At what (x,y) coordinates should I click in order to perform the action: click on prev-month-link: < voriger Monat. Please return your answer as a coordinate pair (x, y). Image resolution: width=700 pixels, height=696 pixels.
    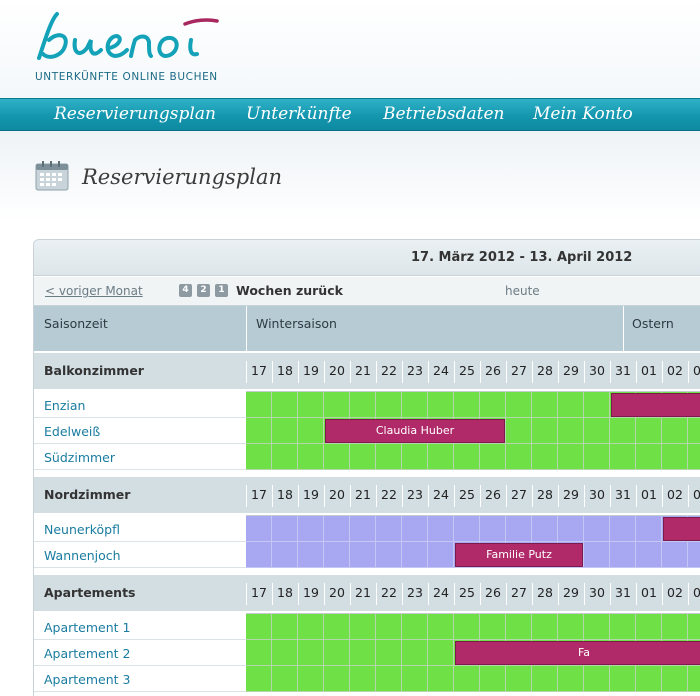
    Looking at the image, I should click on (94, 291).